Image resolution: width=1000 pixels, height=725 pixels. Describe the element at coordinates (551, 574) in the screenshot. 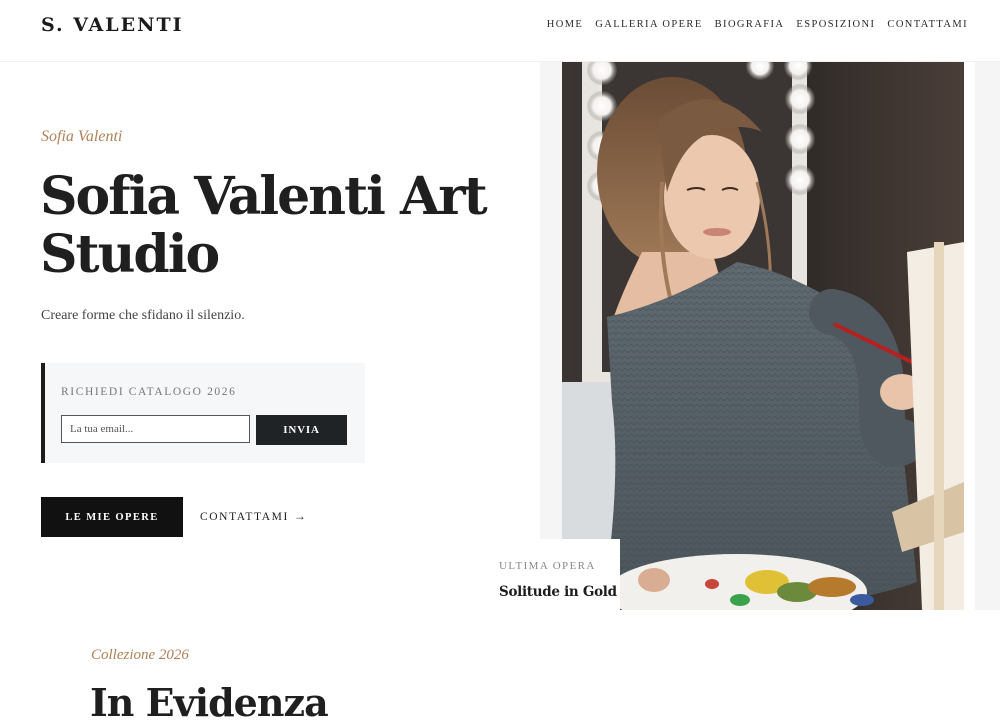

I see `latest-work-card: ULTIMA OPERA Solitude in Gold` at that location.